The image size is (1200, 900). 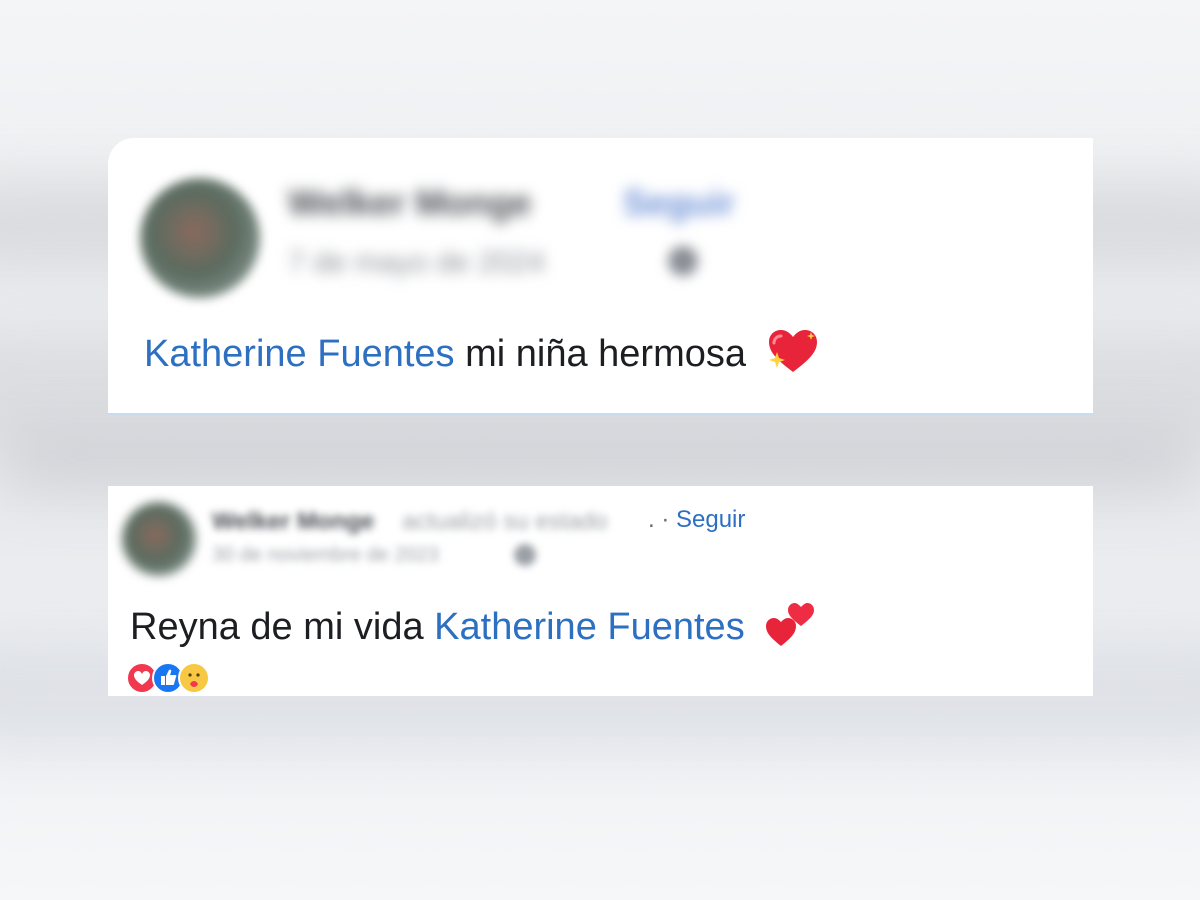 What do you see at coordinates (416, 263) in the screenshot?
I see `post-date: 7 de mayo de 2024` at bounding box center [416, 263].